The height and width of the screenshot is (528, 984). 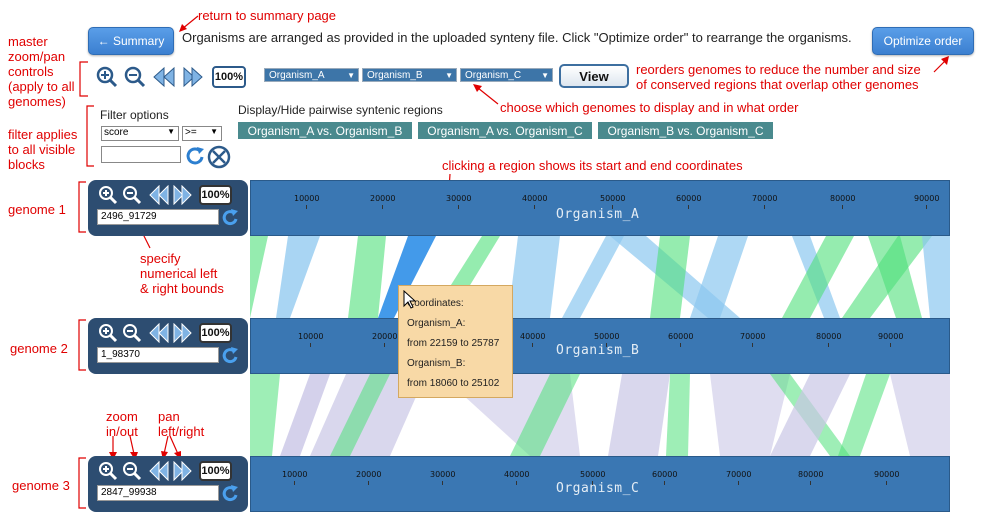 What do you see at coordinates (453, 343) in the screenshot?
I see `tooltip-range1: from 22159 to 25787` at bounding box center [453, 343].